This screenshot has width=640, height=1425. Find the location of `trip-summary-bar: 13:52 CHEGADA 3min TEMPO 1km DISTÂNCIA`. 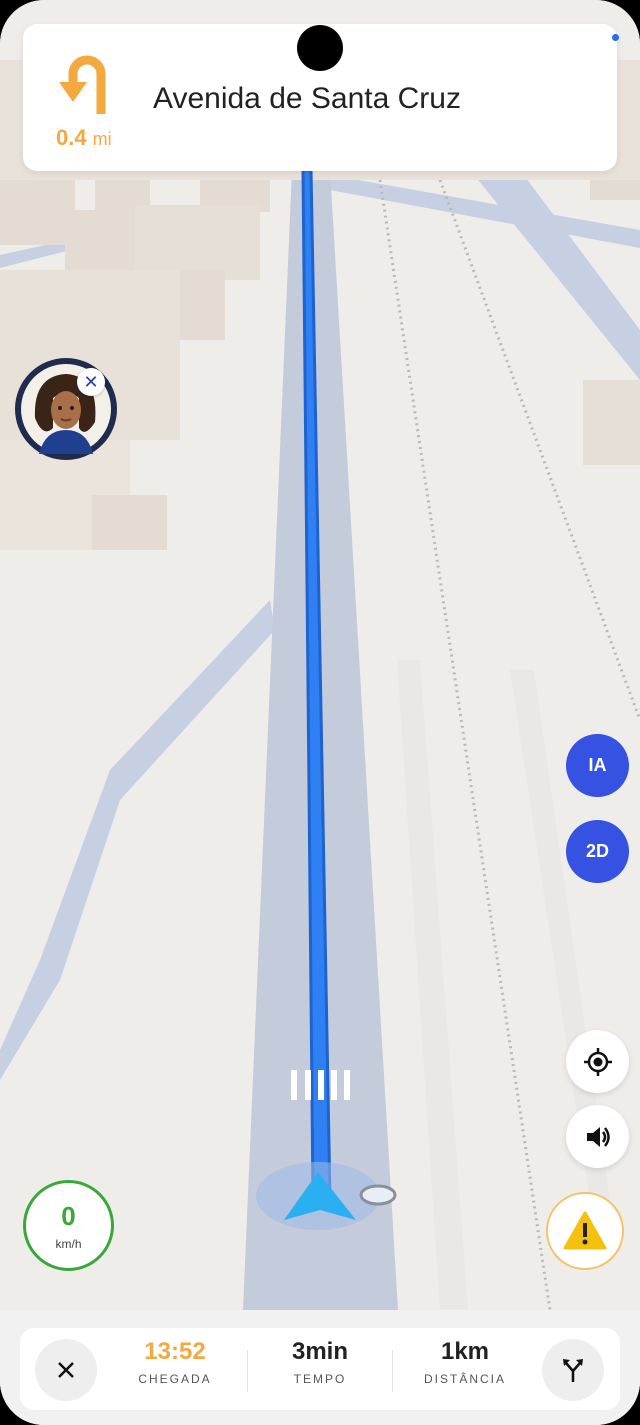

trip-summary-bar: 13:52 CHEGADA 3min TEMPO 1km DISTÂNCIA is located at coordinates (320, 1367).